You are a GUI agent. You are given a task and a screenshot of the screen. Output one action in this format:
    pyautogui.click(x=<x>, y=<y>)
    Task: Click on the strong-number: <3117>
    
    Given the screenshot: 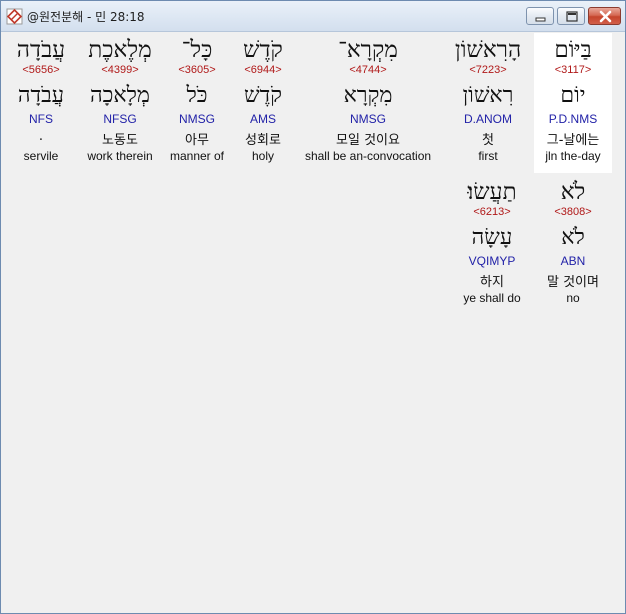 What is the action you would take?
    pyautogui.click(x=573, y=70)
    